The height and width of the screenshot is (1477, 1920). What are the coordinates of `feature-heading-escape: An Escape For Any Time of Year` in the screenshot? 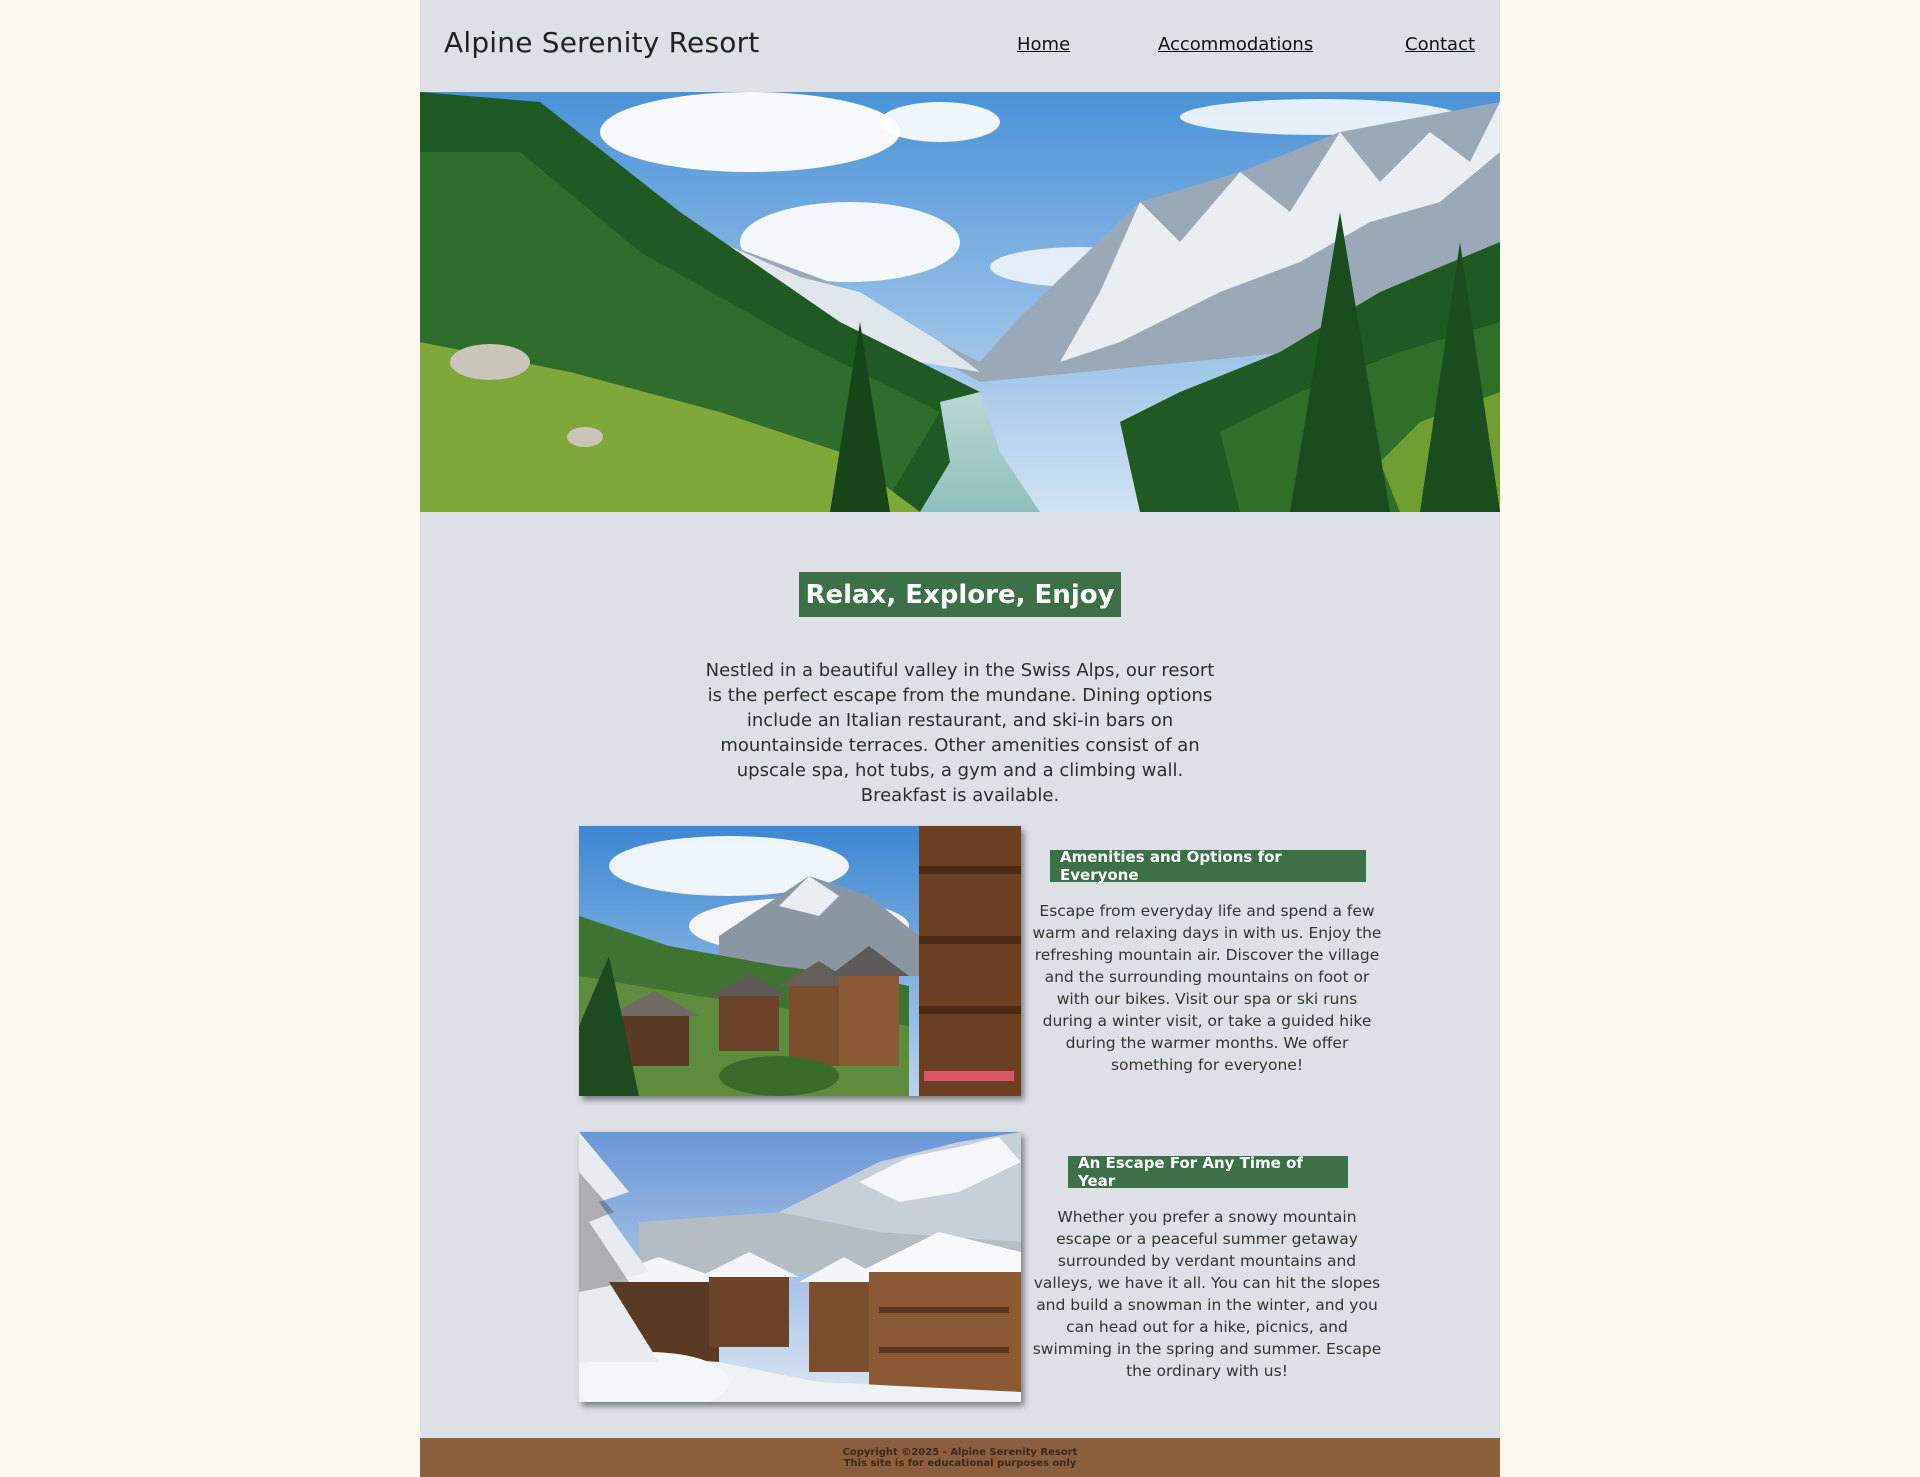 It's located at (1208, 1172).